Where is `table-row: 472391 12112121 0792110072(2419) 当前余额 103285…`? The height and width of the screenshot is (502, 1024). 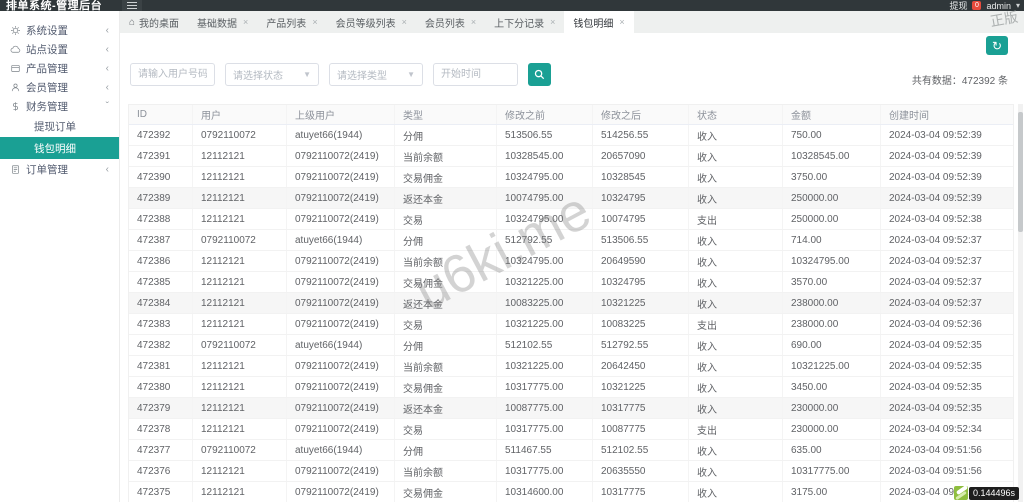 table-row: 472391 12112121 0792110072(2419) 当前余额 103285… is located at coordinates (571, 156).